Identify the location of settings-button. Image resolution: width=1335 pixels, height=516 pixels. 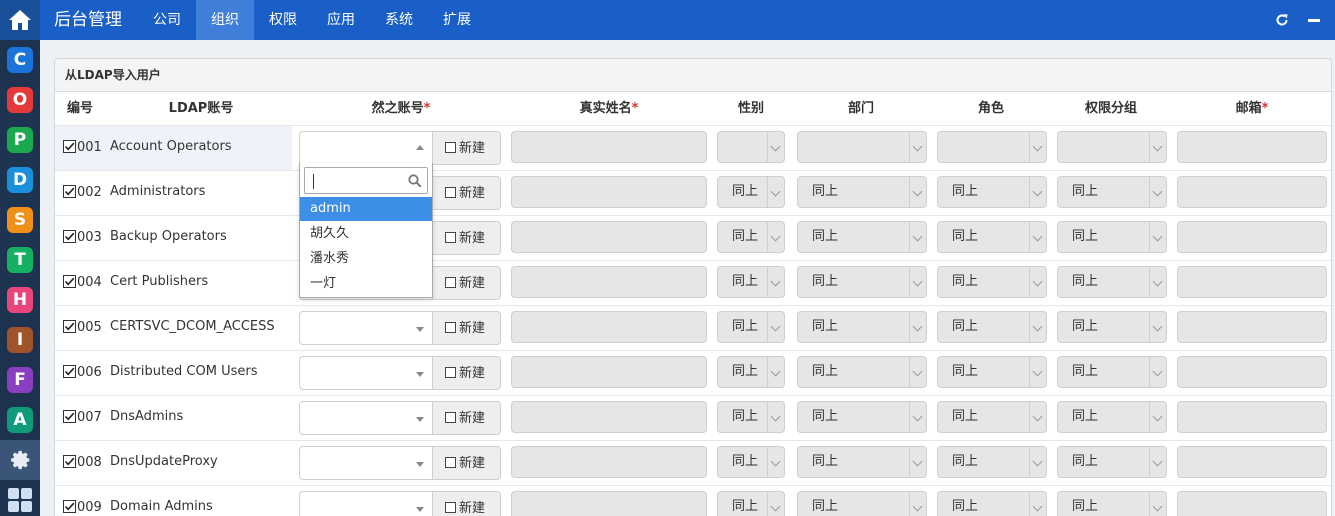
(20, 460).